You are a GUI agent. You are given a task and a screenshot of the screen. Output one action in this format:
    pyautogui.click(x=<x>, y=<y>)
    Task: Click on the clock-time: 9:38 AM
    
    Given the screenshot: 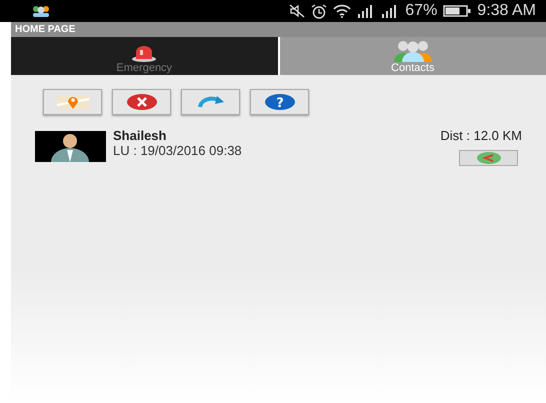 What is the action you would take?
    pyautogui.click(x=506, y=11)
    